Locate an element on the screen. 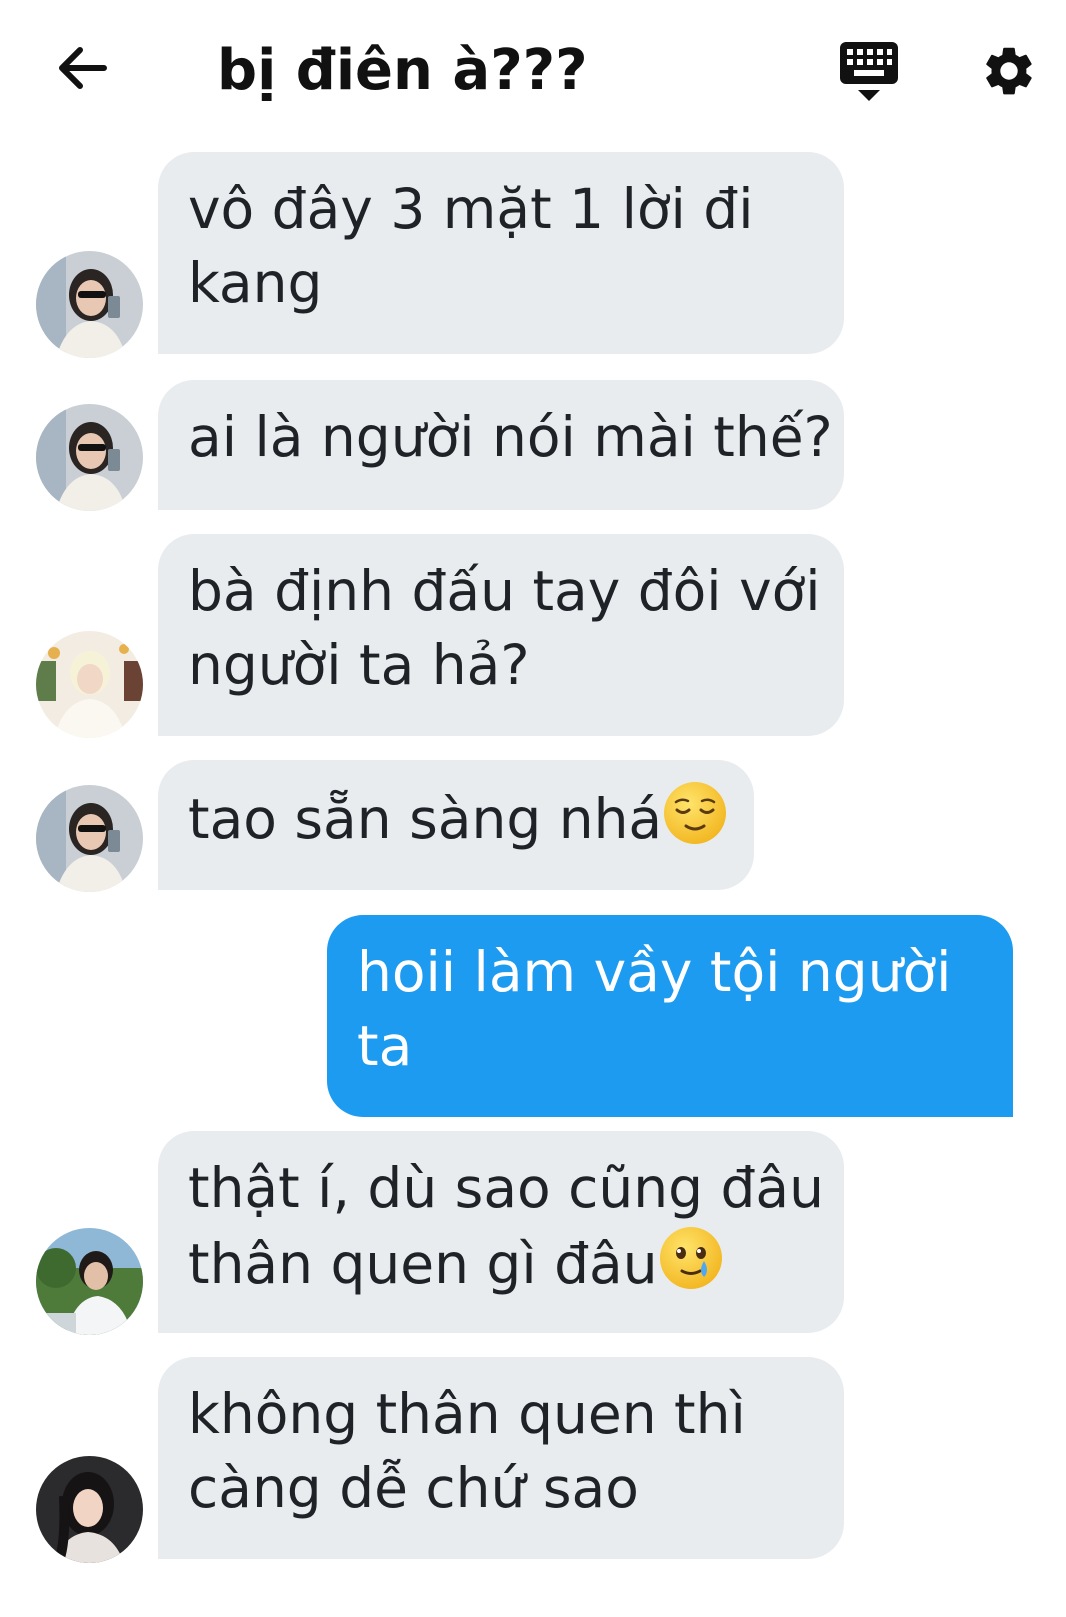 The image size is (1066, 1617). settings-button is located at coordinates (1009, 73).